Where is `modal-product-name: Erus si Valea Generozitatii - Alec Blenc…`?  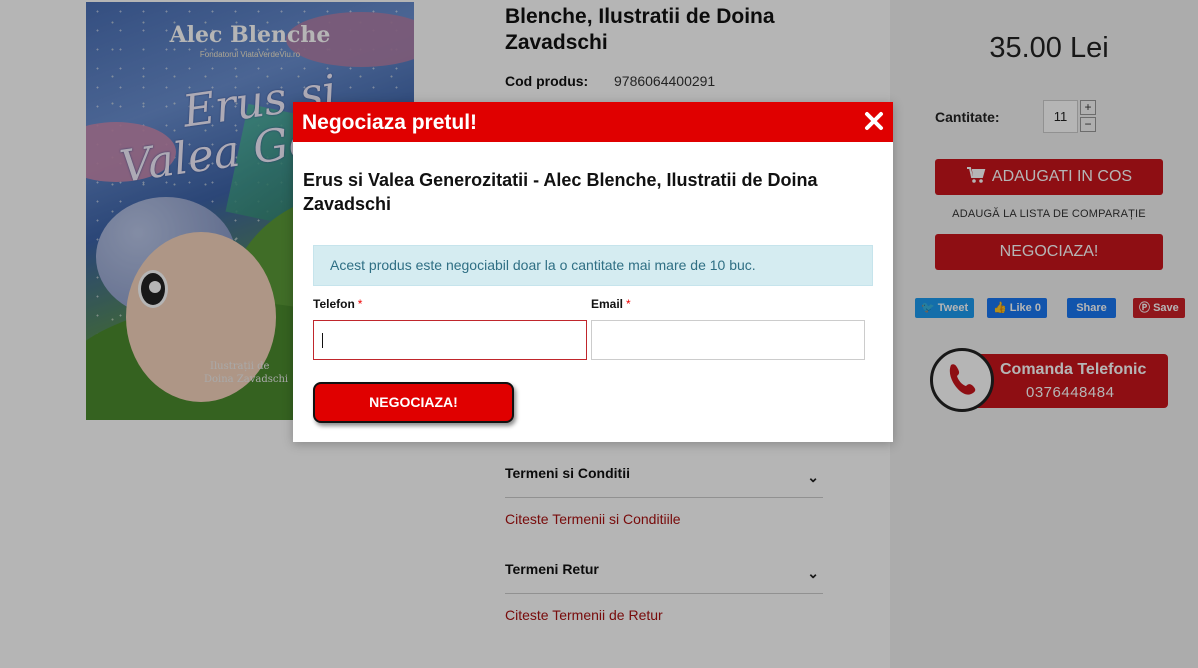 modal-product-name: Erus si Valea Generozitatii - Alec Blenc… is located at coordinates (560, 192).